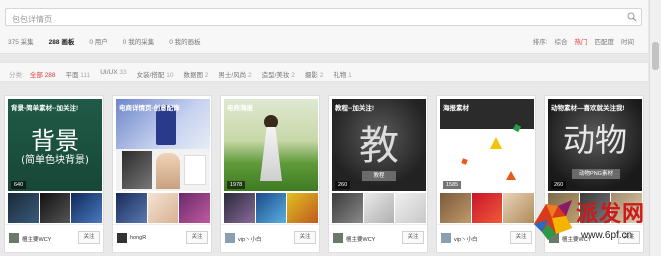  What do you see at coordinates (553, 220) in the screenshot?
I see `tiger-logo-icon` at bounding box center [553, 220].